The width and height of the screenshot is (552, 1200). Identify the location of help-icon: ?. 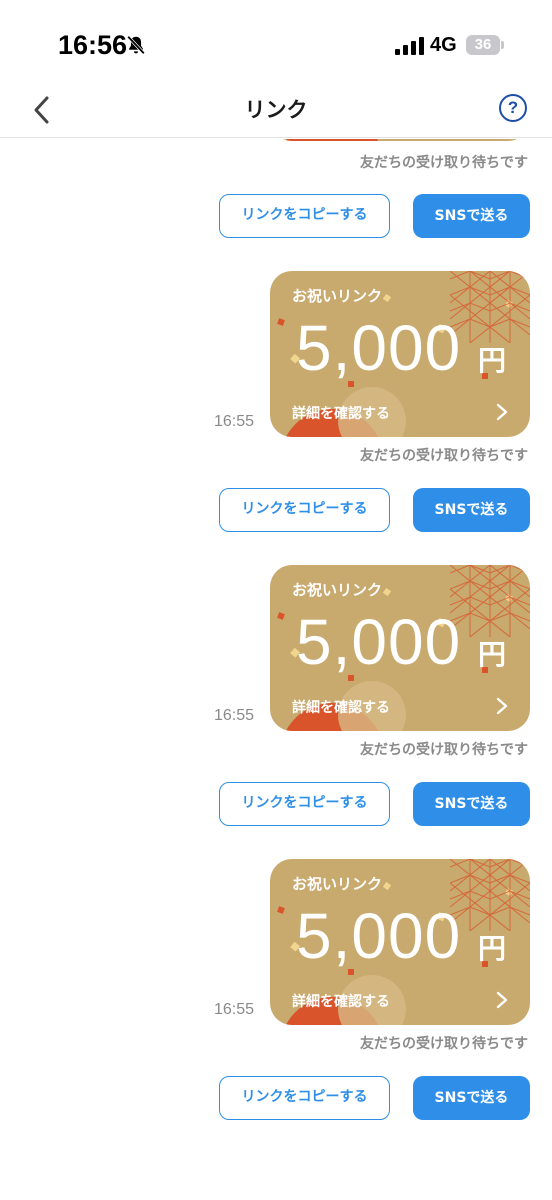
(513, 108).